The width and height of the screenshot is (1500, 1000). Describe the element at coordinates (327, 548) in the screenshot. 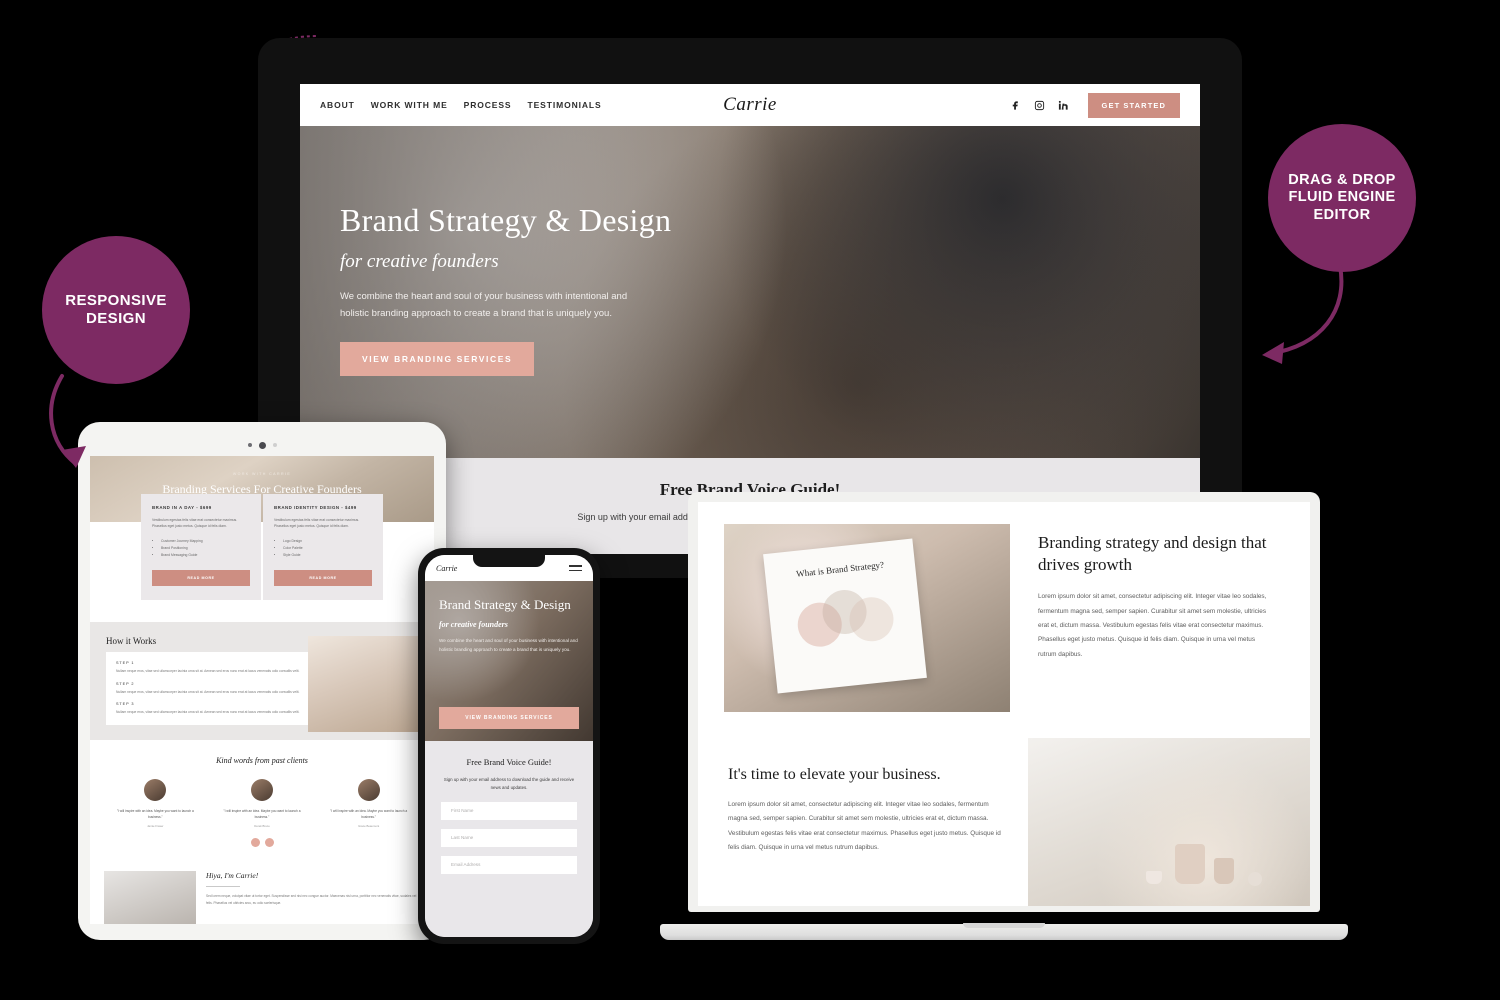

I see `service-card-list: Logo Design Color Palette Style Guide` at that location.